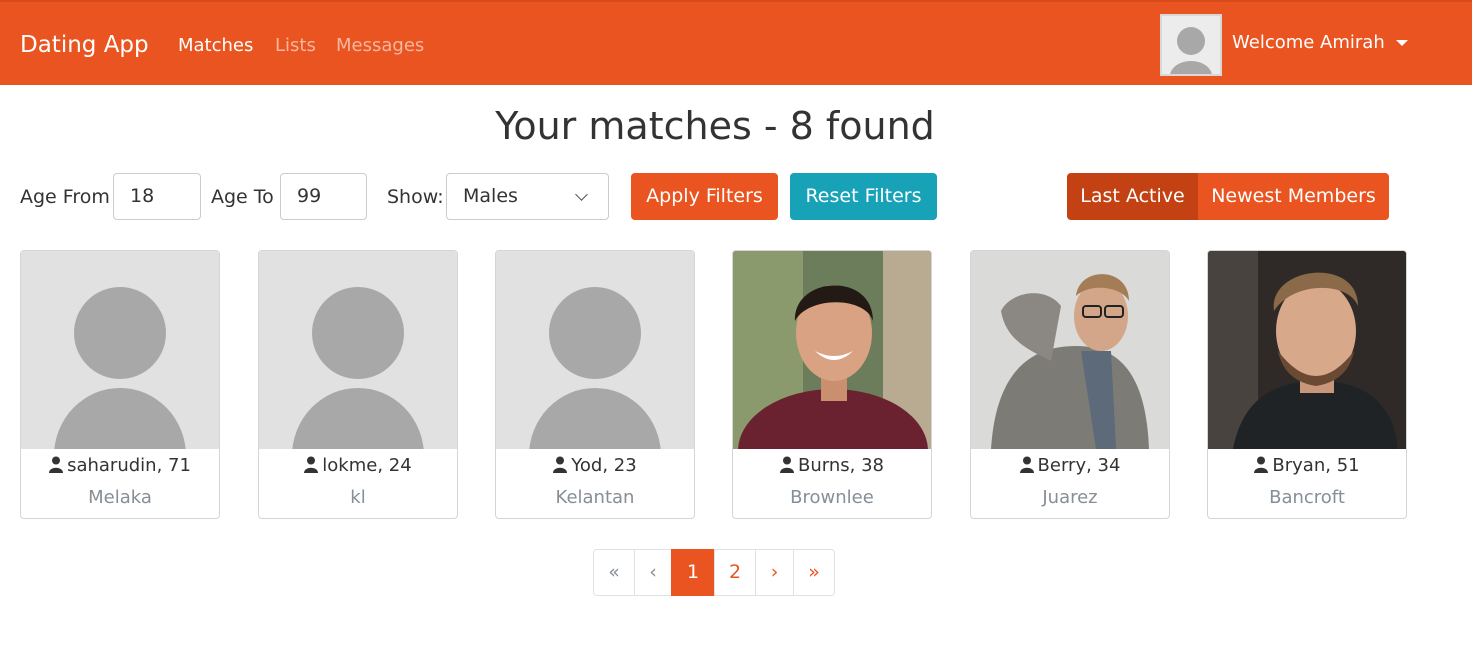  What do you see at coordinates (814, 572) in the screenshot?
I see `page-last-button: »` at bounding box center [814, 572].